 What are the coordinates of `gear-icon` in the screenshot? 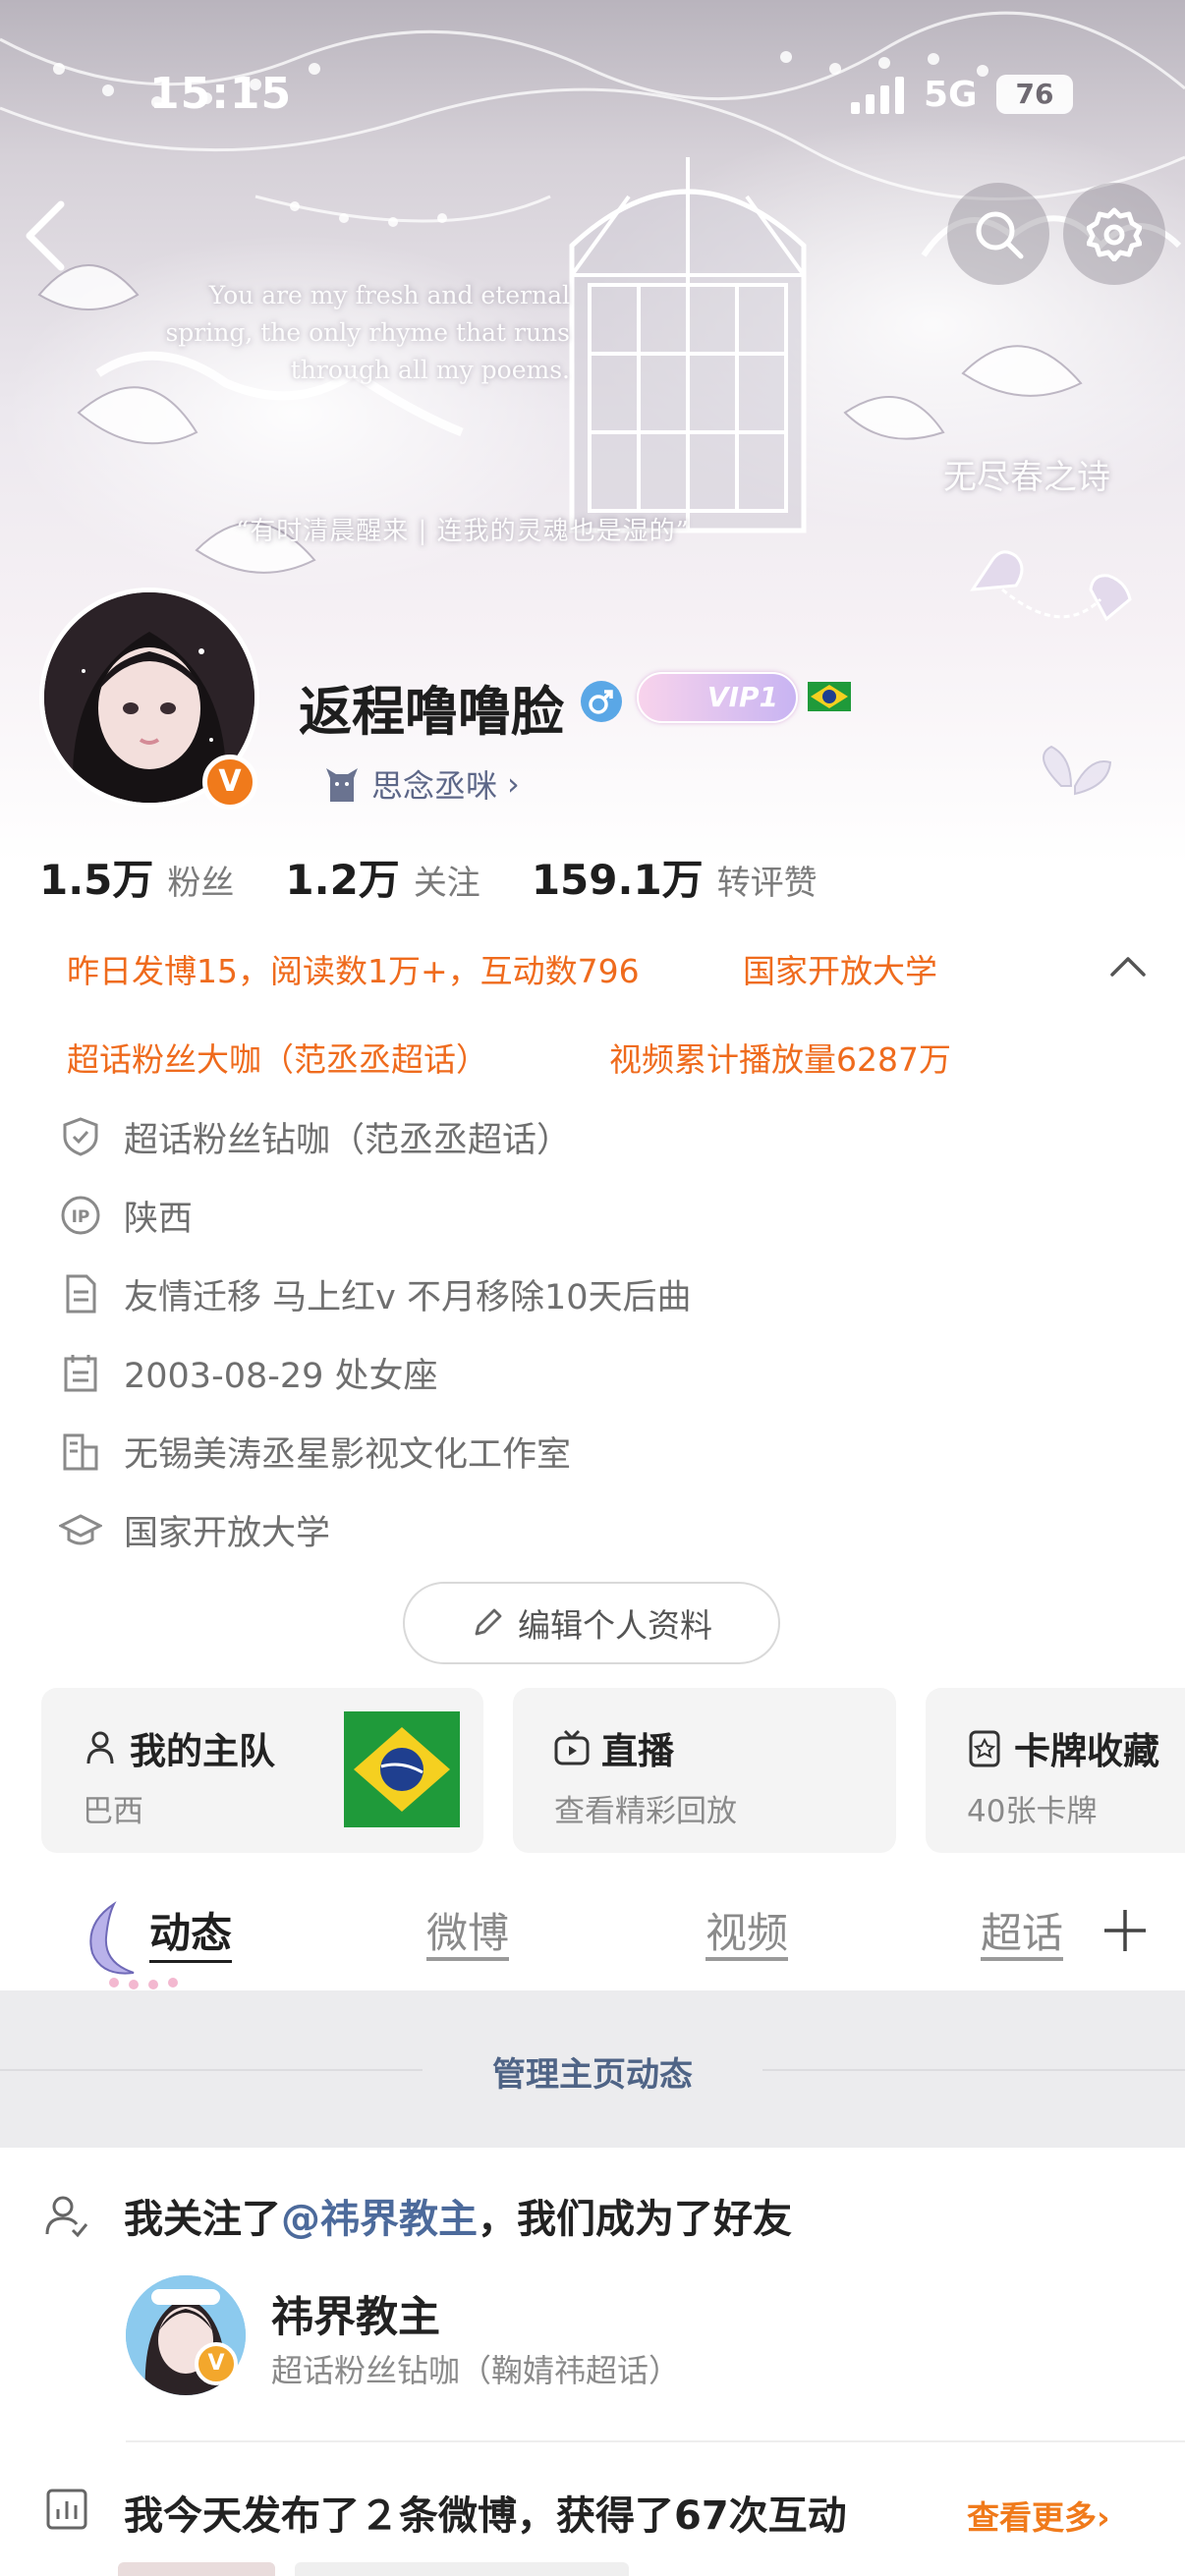 It's located at (1115, 234).